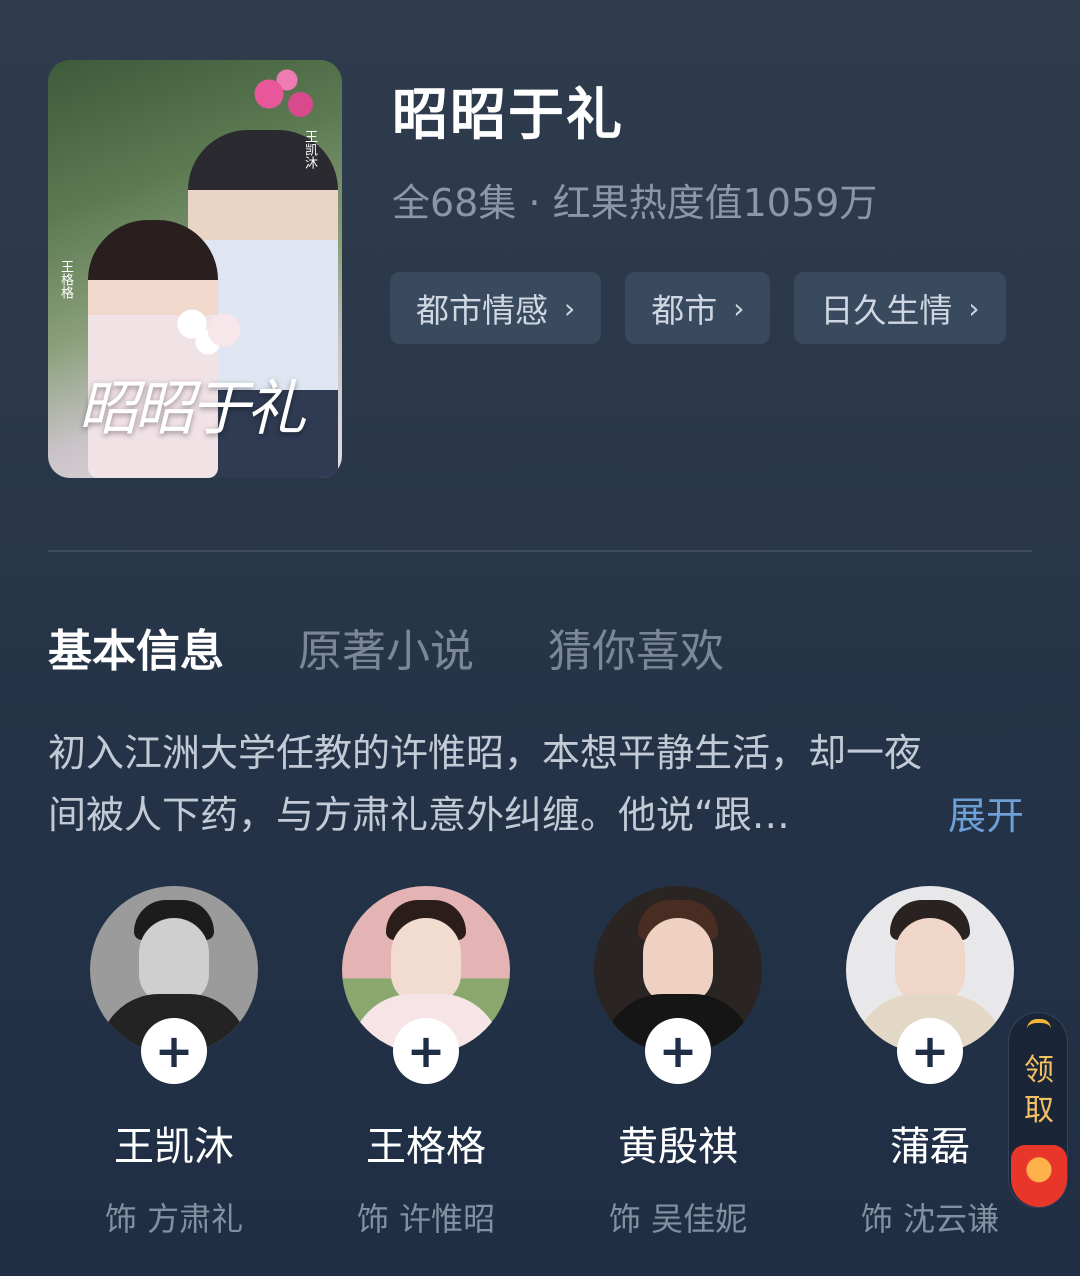 The width and height of the screenshot is (1080, 1276). What do you see at coordinates (482, 310) in the screenshot?
I see `tag-label: 都市情感` at bounding box center [482, 310].